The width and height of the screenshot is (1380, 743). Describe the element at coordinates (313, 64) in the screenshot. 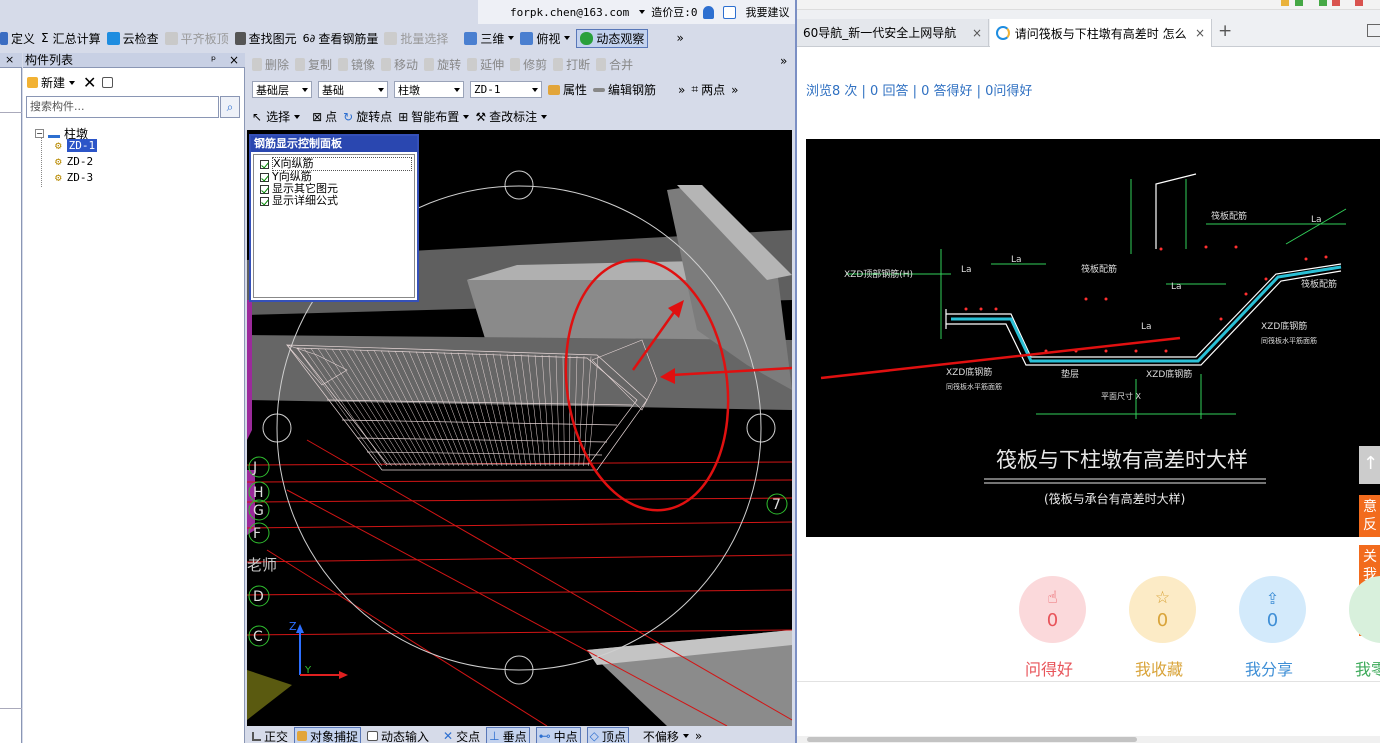

I see `copy-button: 复制` at that location.